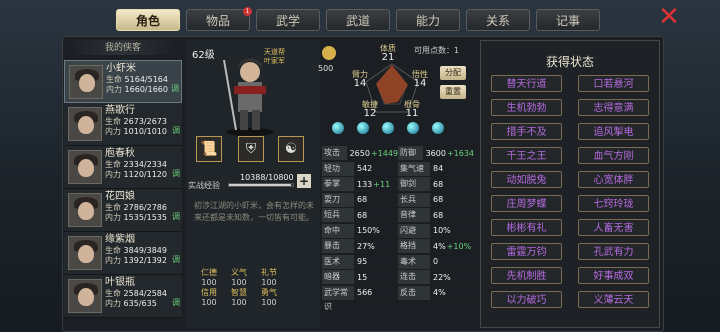  What do you see at coordinates (113, 131) in the screenshot?
I see `mp-label: 内力` at bounding box center [113, 131].